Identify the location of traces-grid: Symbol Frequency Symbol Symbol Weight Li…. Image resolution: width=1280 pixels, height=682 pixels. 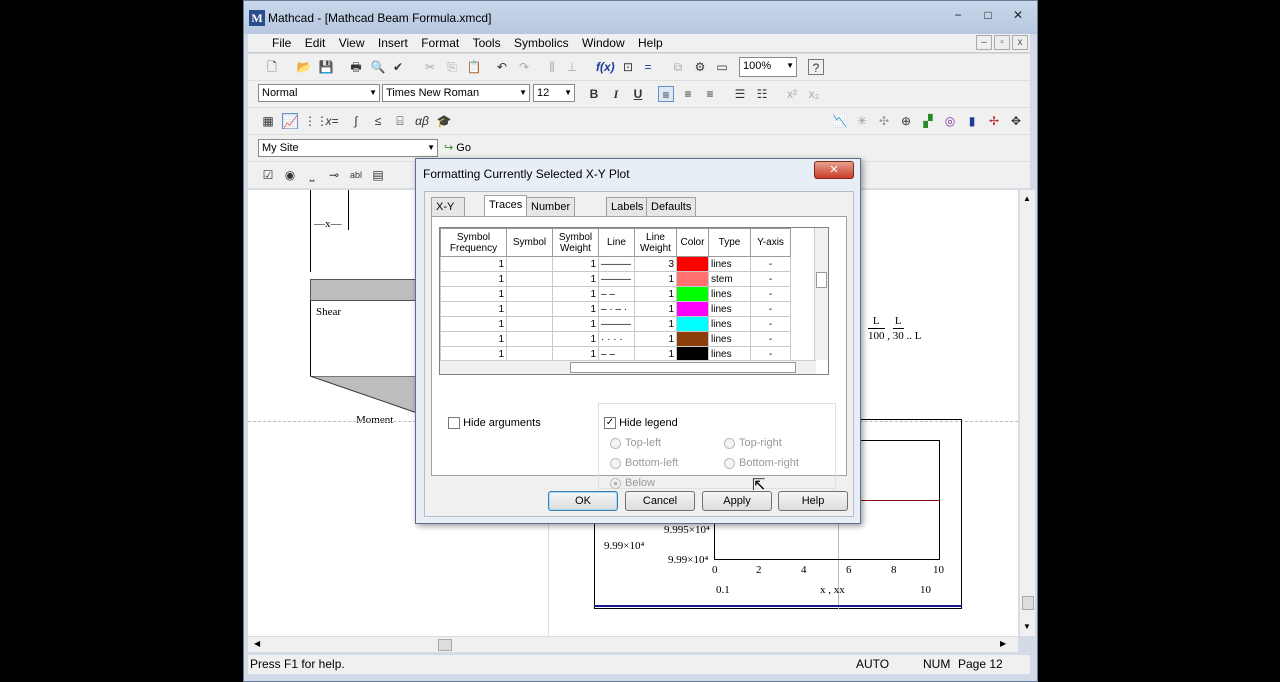
(634, 301).